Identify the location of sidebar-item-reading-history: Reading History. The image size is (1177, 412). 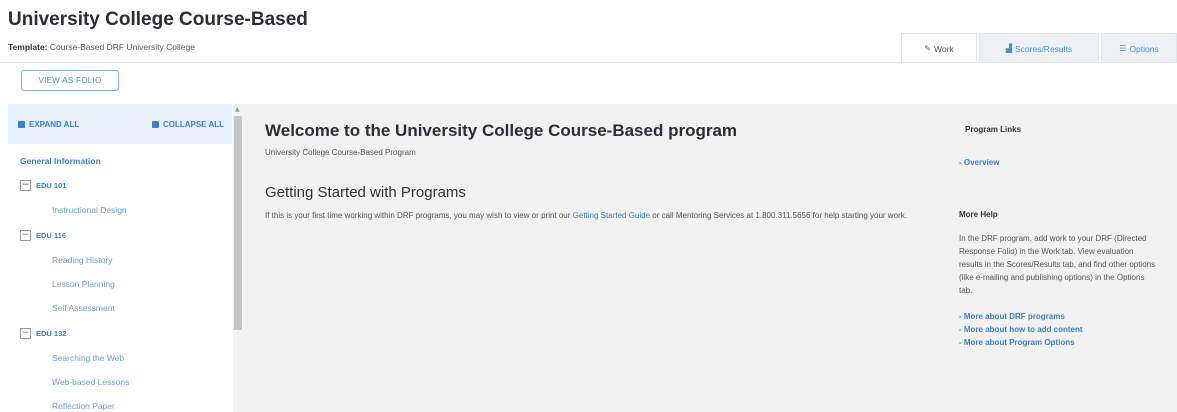
(142, 260).